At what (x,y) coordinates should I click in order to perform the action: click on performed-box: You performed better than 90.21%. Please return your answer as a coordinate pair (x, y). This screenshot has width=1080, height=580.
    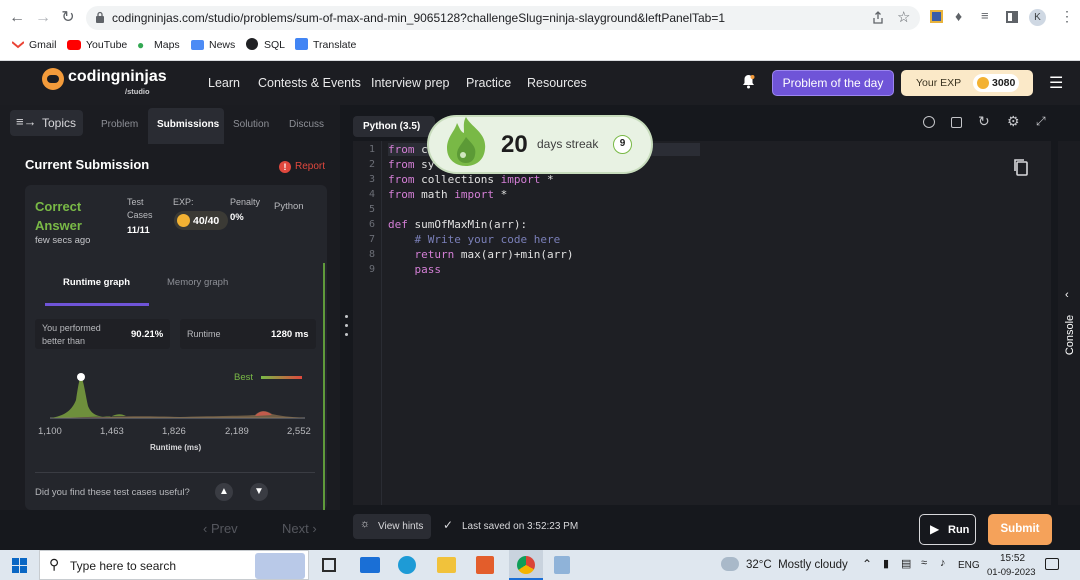
    Looking at the image, I should click on (102, 334).